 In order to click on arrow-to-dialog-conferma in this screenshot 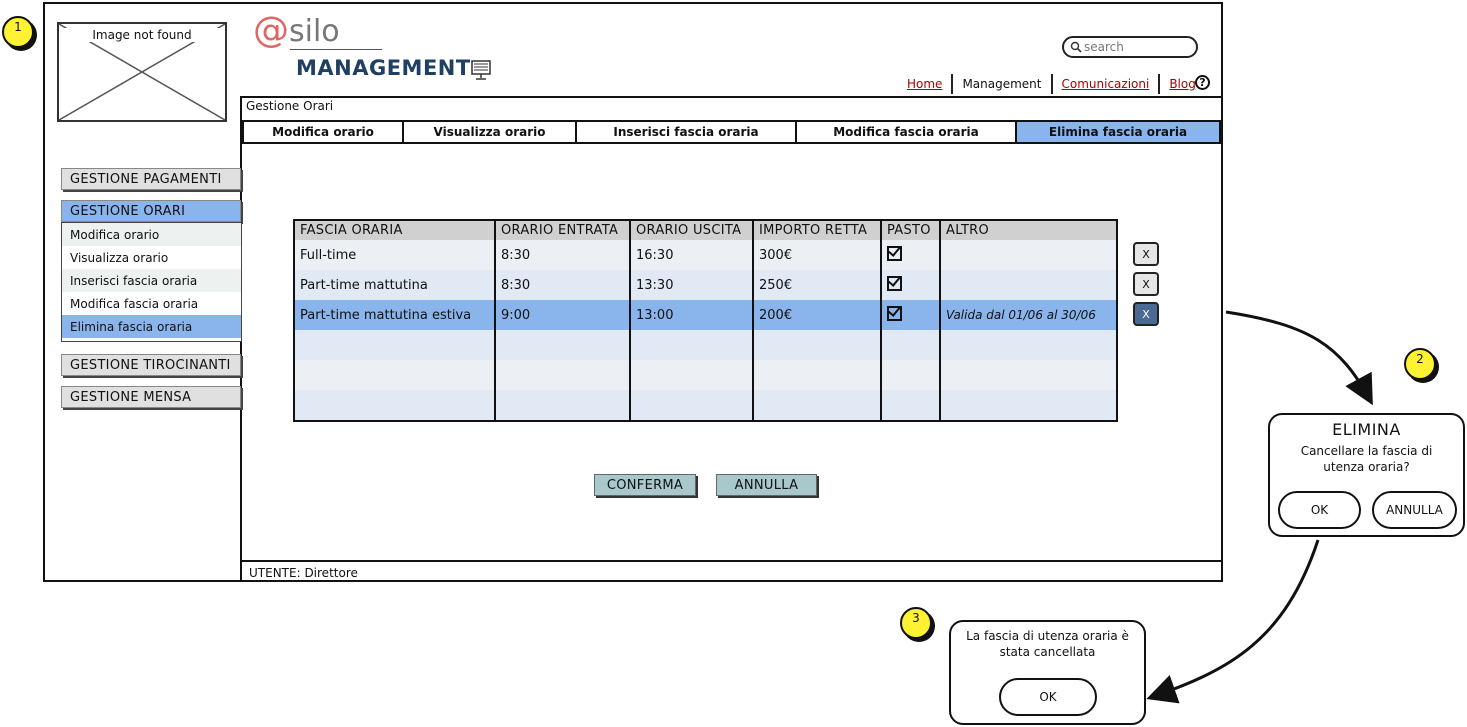, I will do `click(1233, 621)`.